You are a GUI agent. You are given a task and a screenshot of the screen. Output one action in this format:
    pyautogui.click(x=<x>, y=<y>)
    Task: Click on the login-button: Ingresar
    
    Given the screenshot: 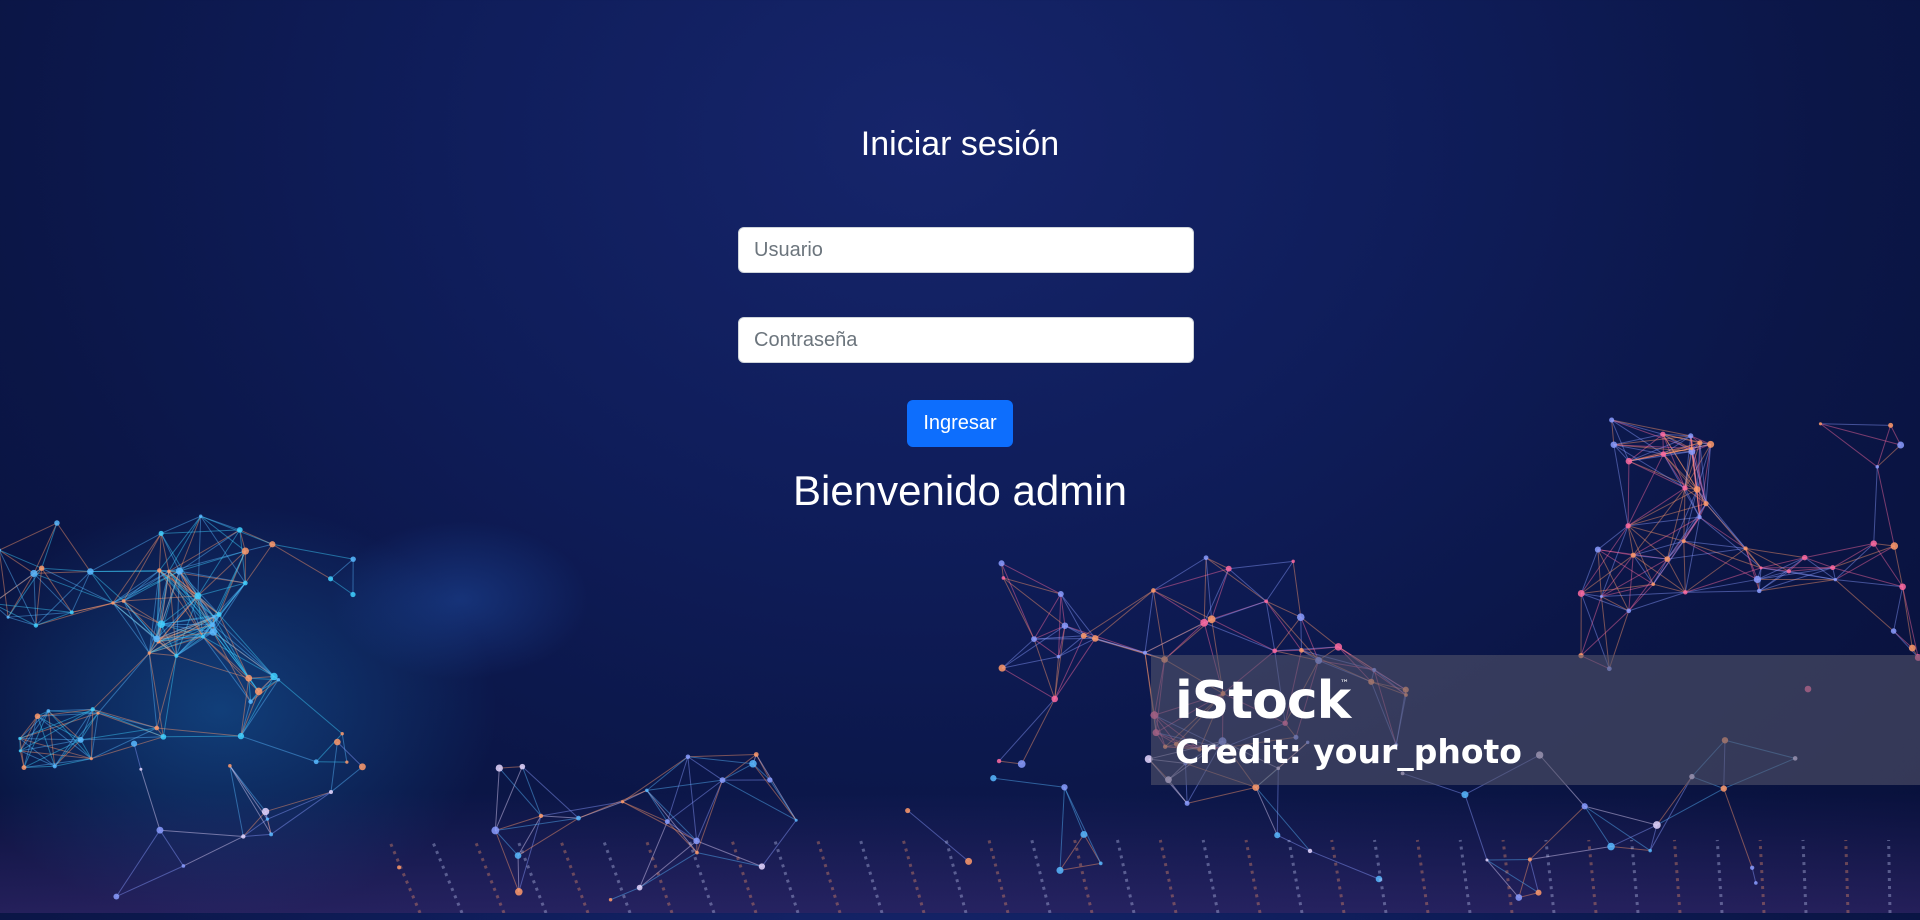 What is the action you would take?
    pyautogui.click(x=960, y=423)
    